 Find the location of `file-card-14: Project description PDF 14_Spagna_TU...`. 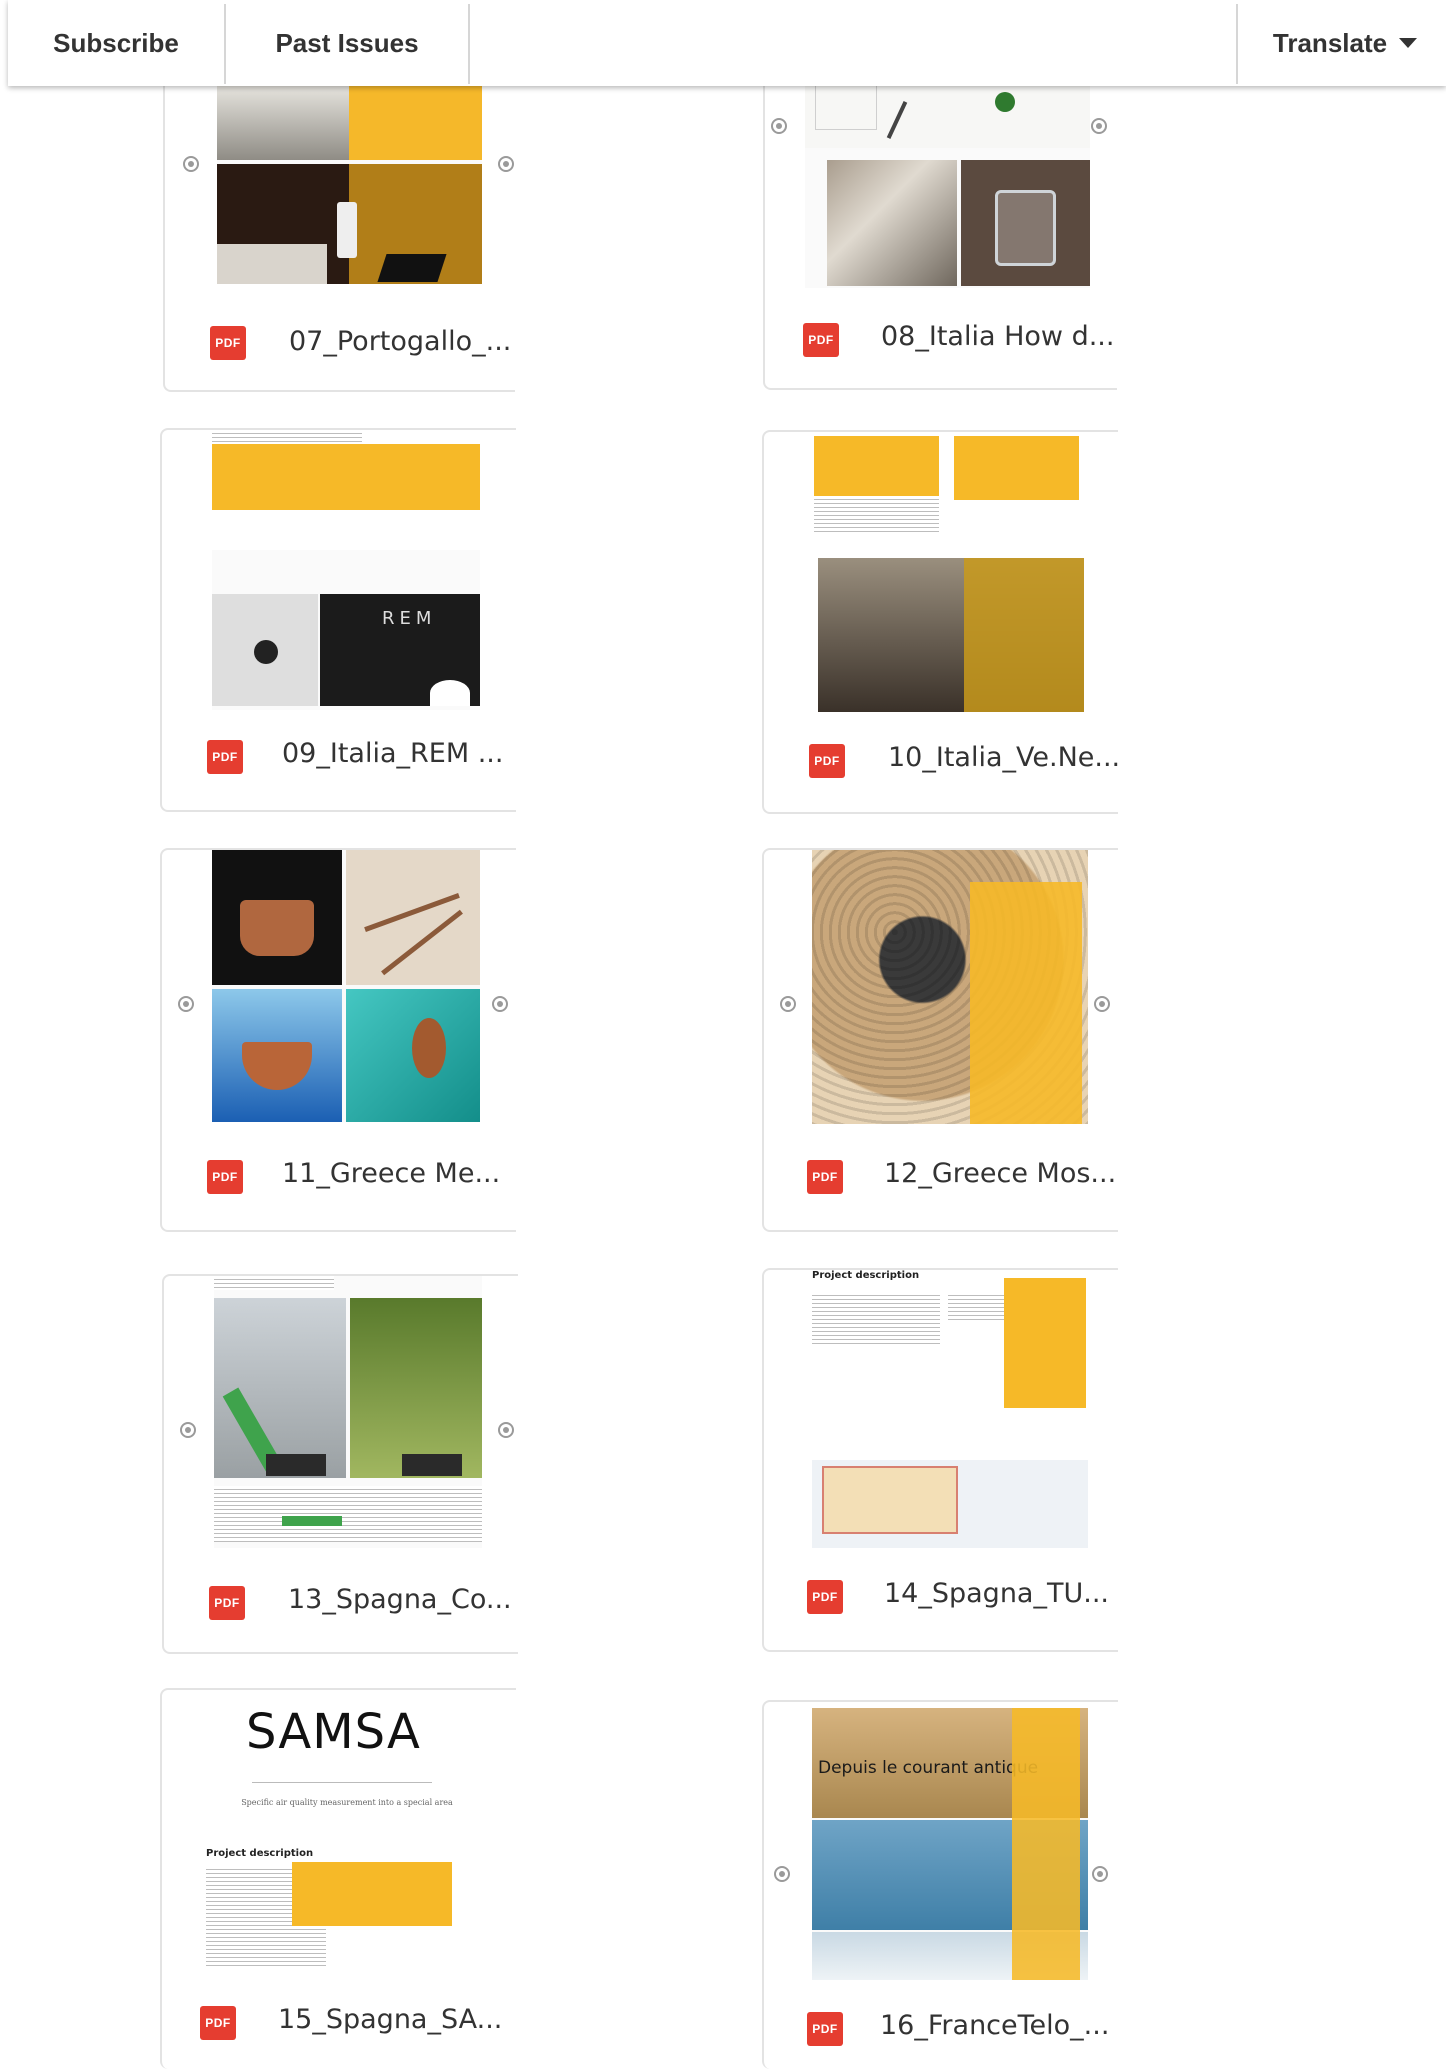

file-card-14: Project description PDF 14_Spagna_TU... is located at coordinates (940, 1460).